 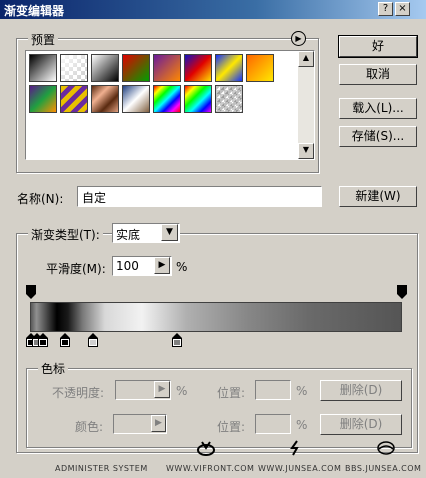 I want to click on menu-arrow-icon: ▶, so click(x=298, y=38).